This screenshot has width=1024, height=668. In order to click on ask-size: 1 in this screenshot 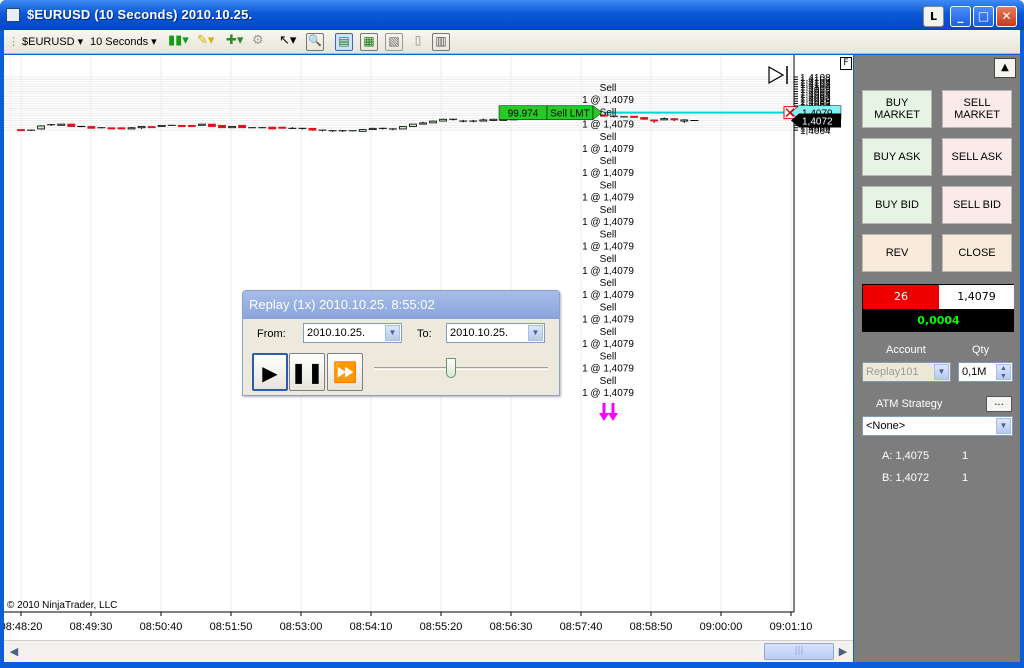, I will do `click(965, 456)`.